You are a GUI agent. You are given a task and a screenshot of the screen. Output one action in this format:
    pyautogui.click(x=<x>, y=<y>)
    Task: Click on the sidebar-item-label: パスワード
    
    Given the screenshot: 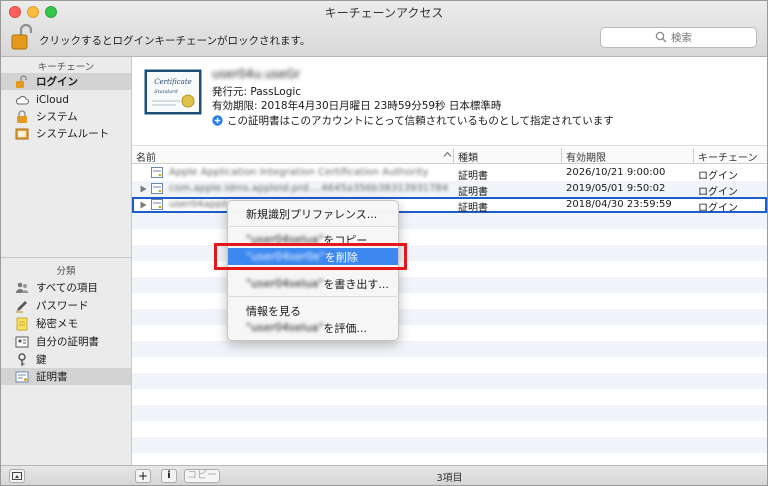 What is the action you would take?
    pyautogui.click(x=62, y=306)
    